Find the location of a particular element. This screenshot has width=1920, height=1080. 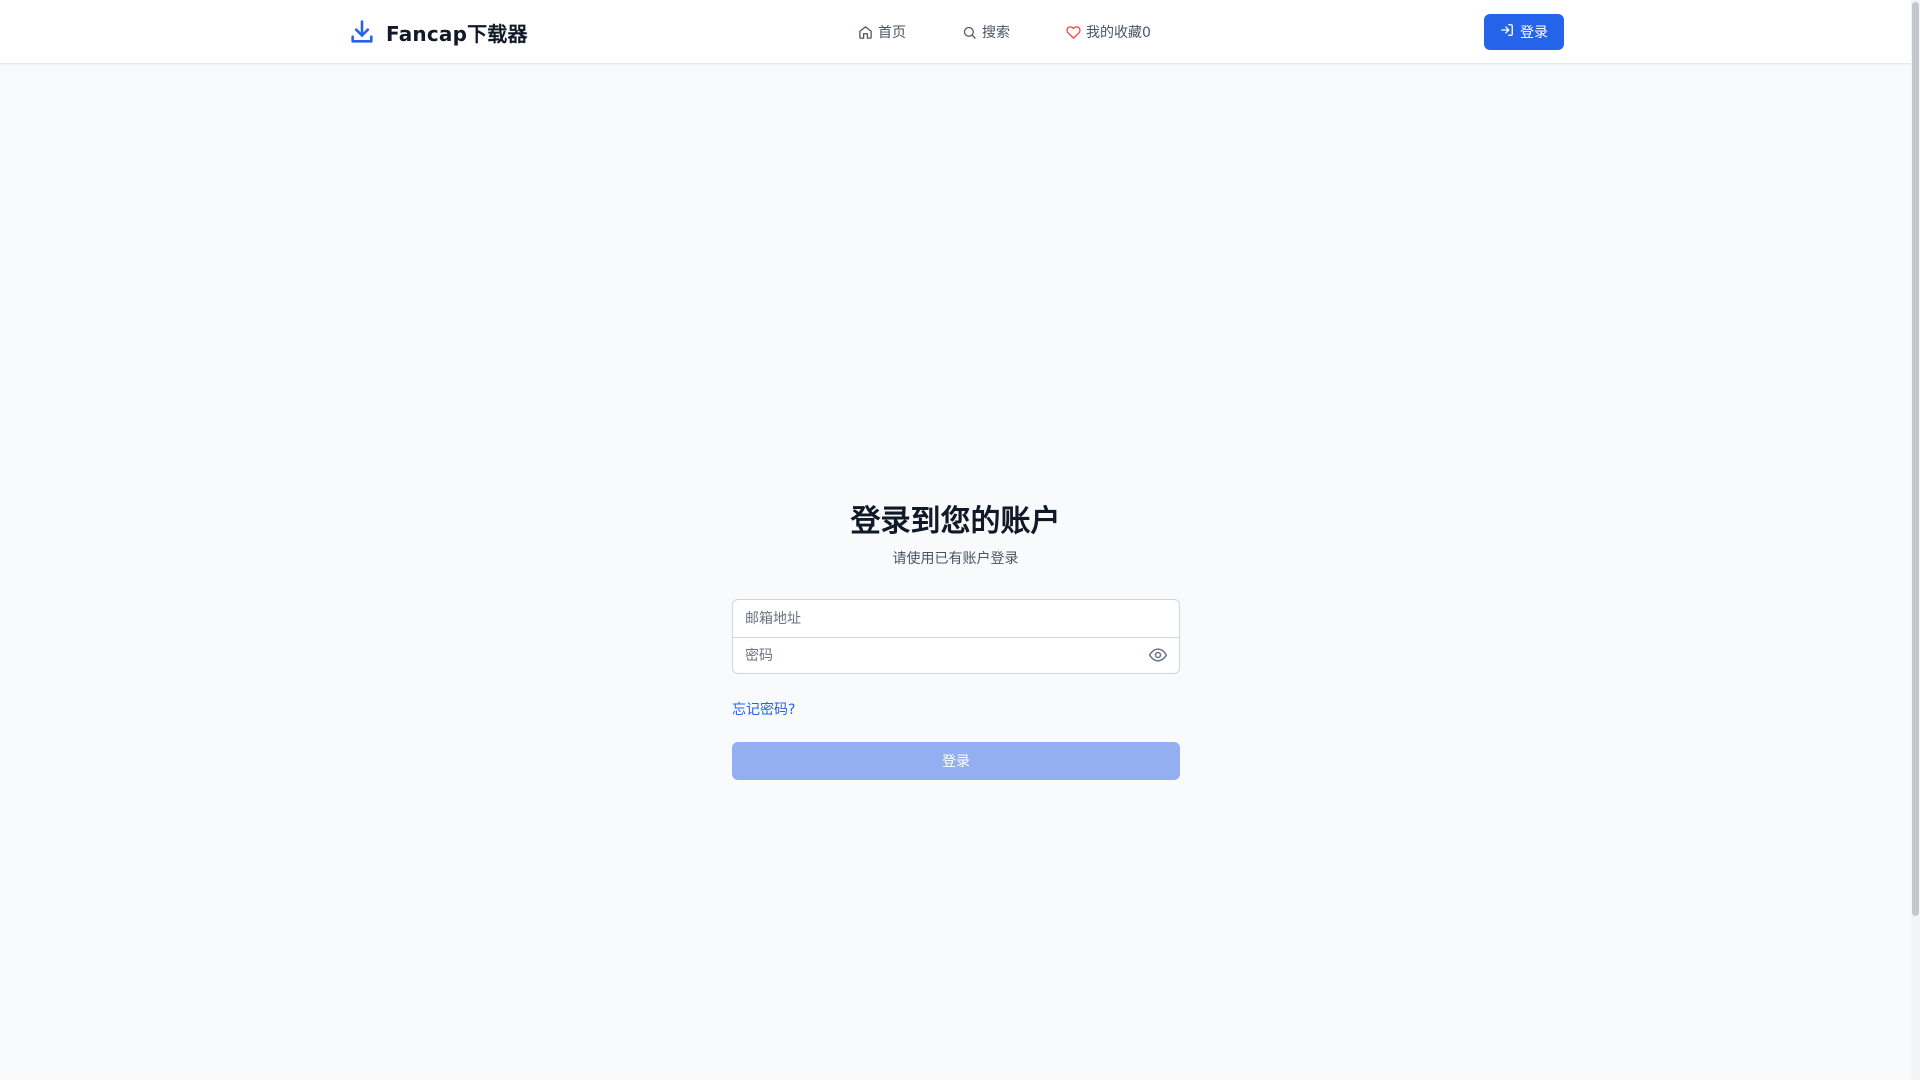

password-field is located at coordinates (956, 655).